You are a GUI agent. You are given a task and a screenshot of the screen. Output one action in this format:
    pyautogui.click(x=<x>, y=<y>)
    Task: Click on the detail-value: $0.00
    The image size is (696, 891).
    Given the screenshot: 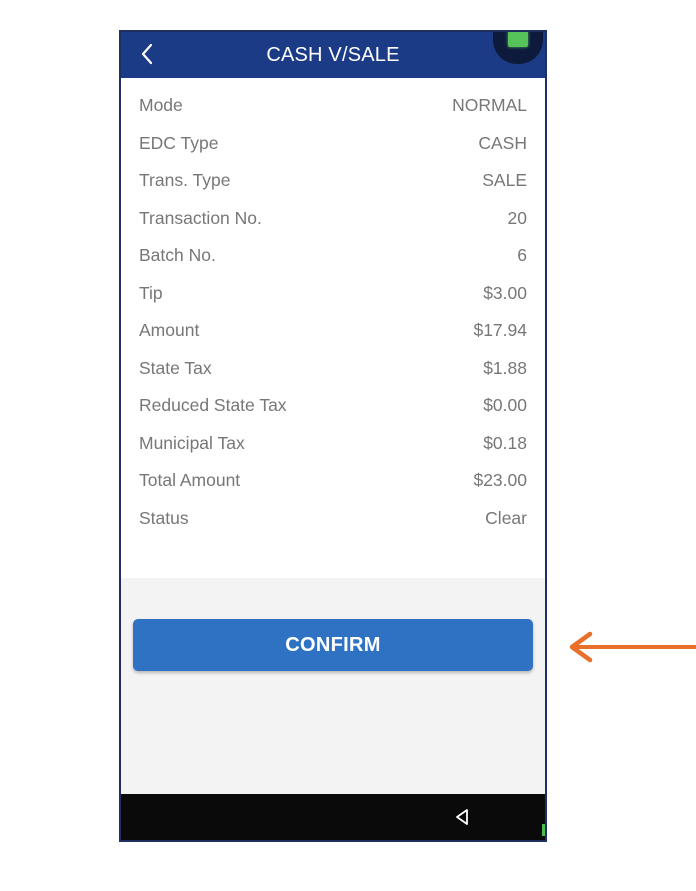 What is the action you would take?
    pyautogui.click(x=505, y=405)
    